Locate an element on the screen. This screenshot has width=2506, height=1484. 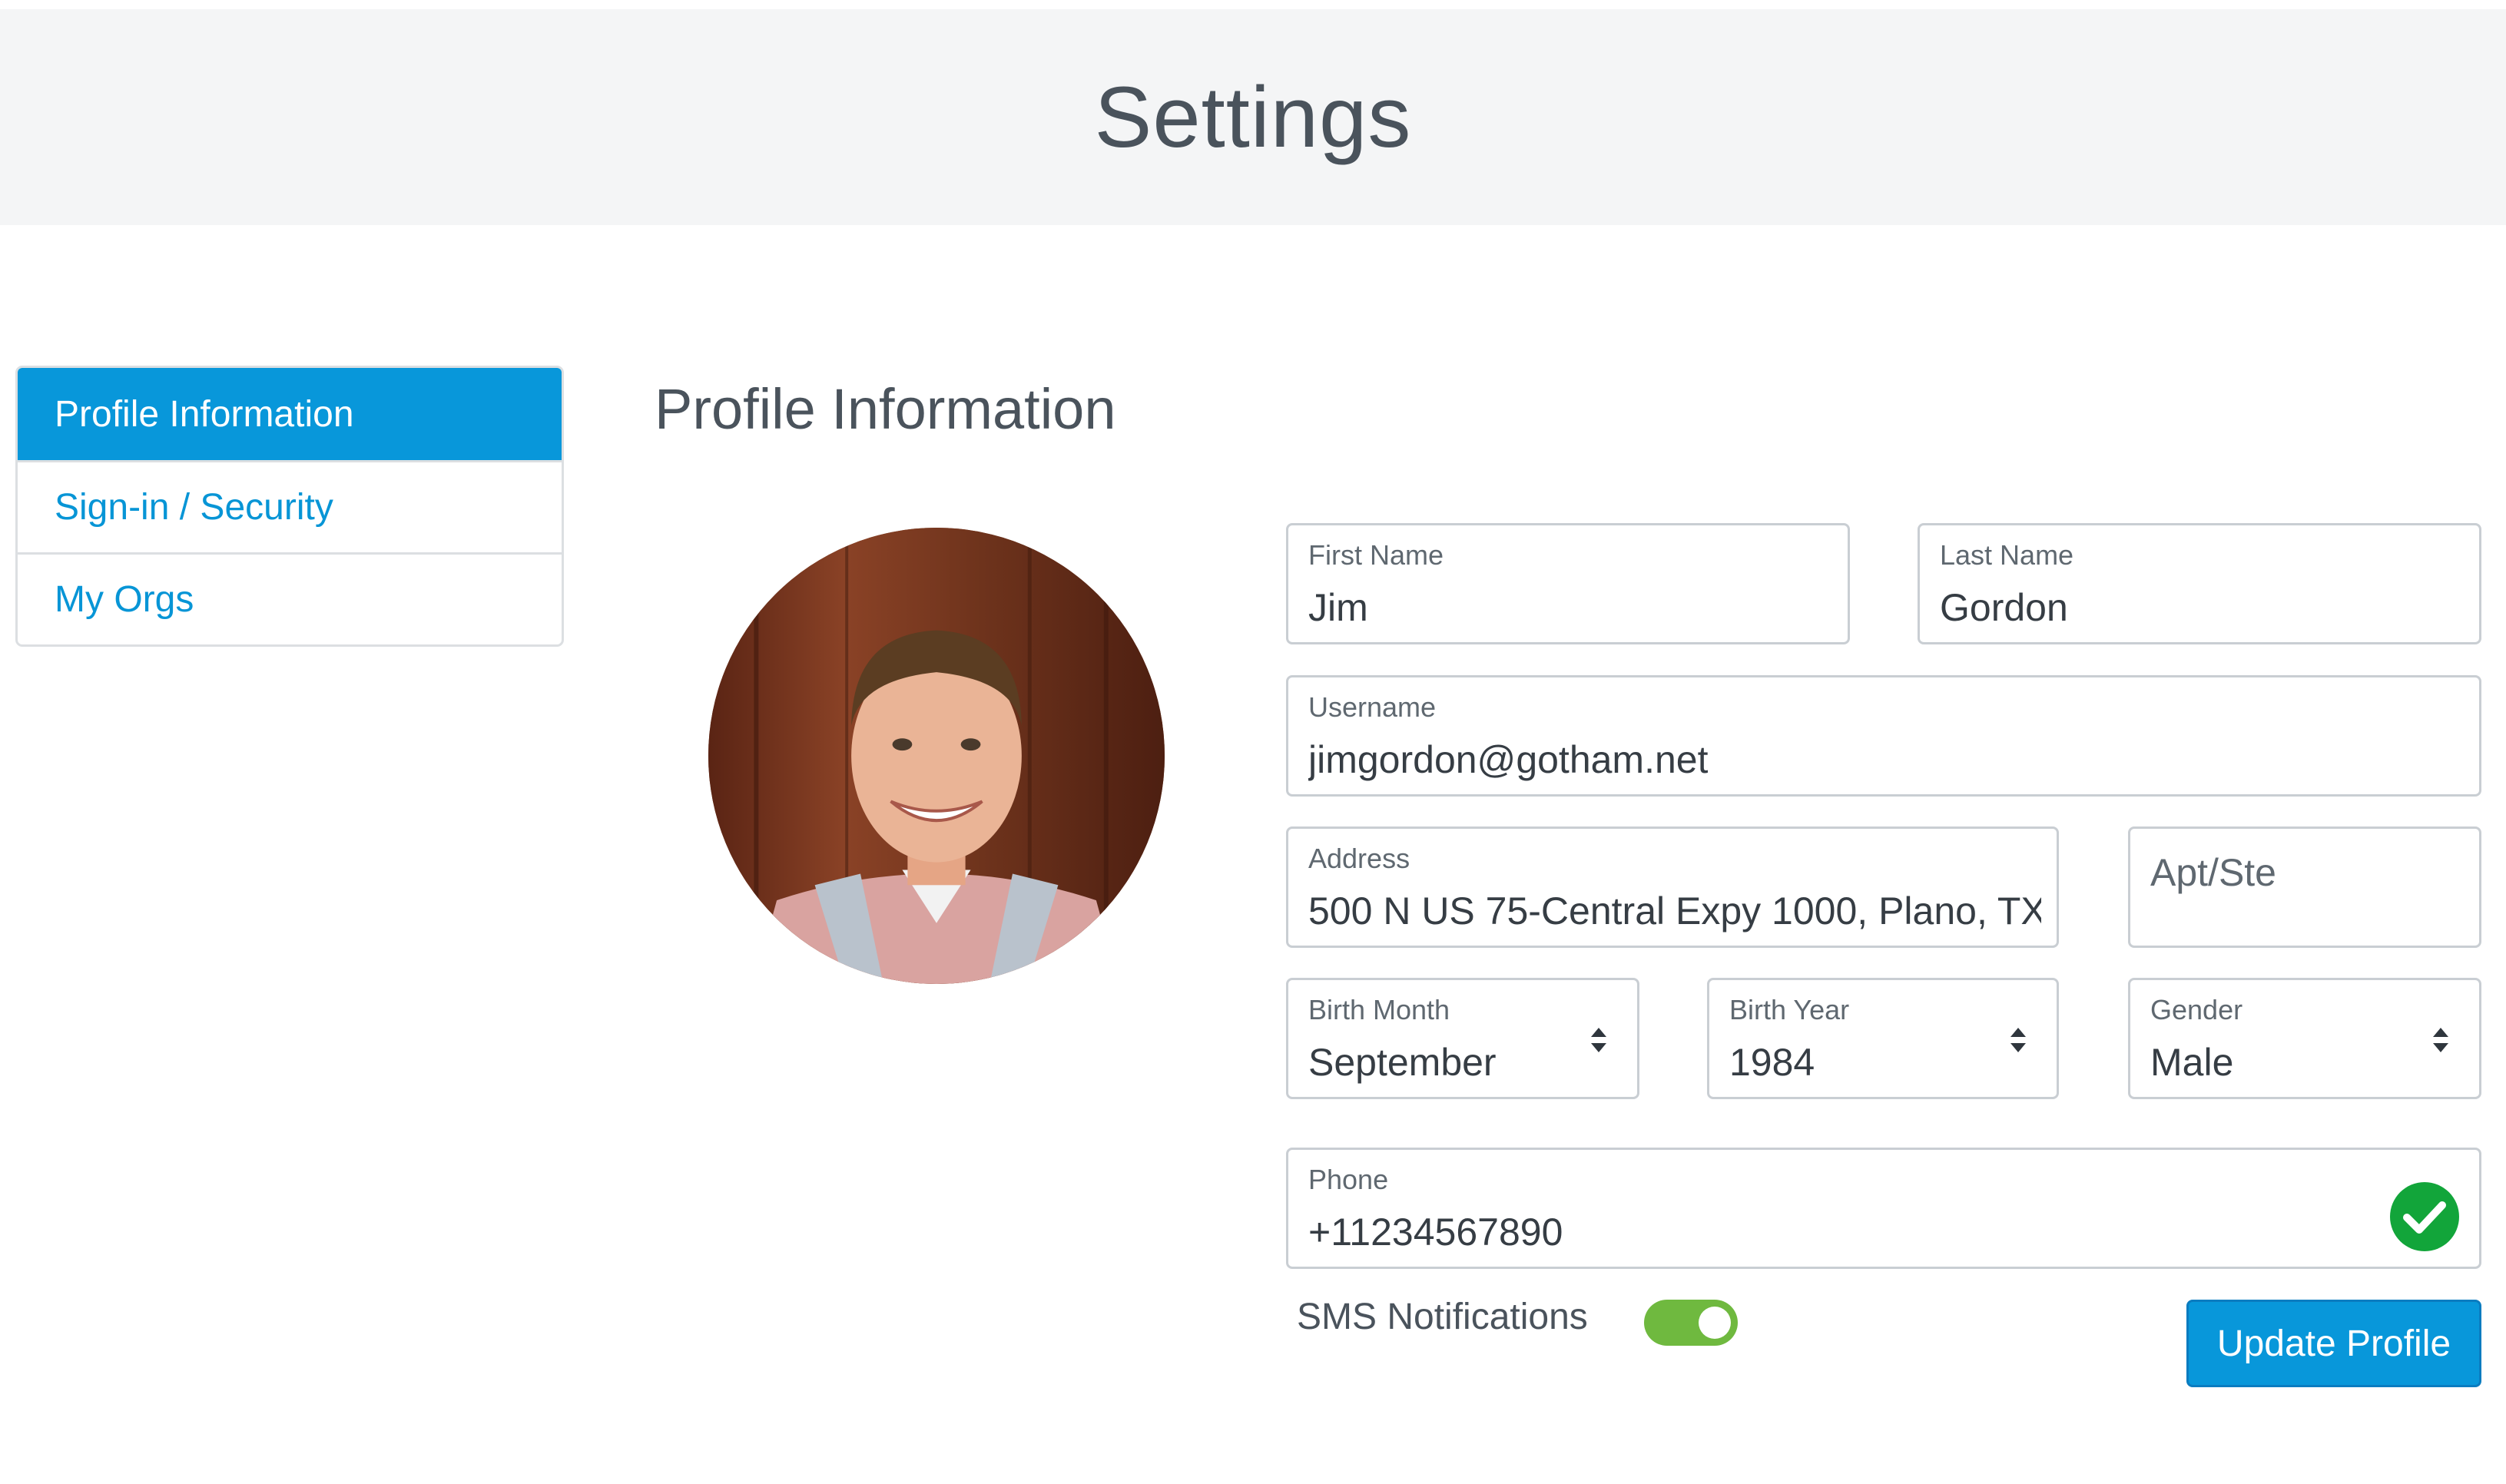
last-name-label: Last Name is located at coordinates (2007, 555).